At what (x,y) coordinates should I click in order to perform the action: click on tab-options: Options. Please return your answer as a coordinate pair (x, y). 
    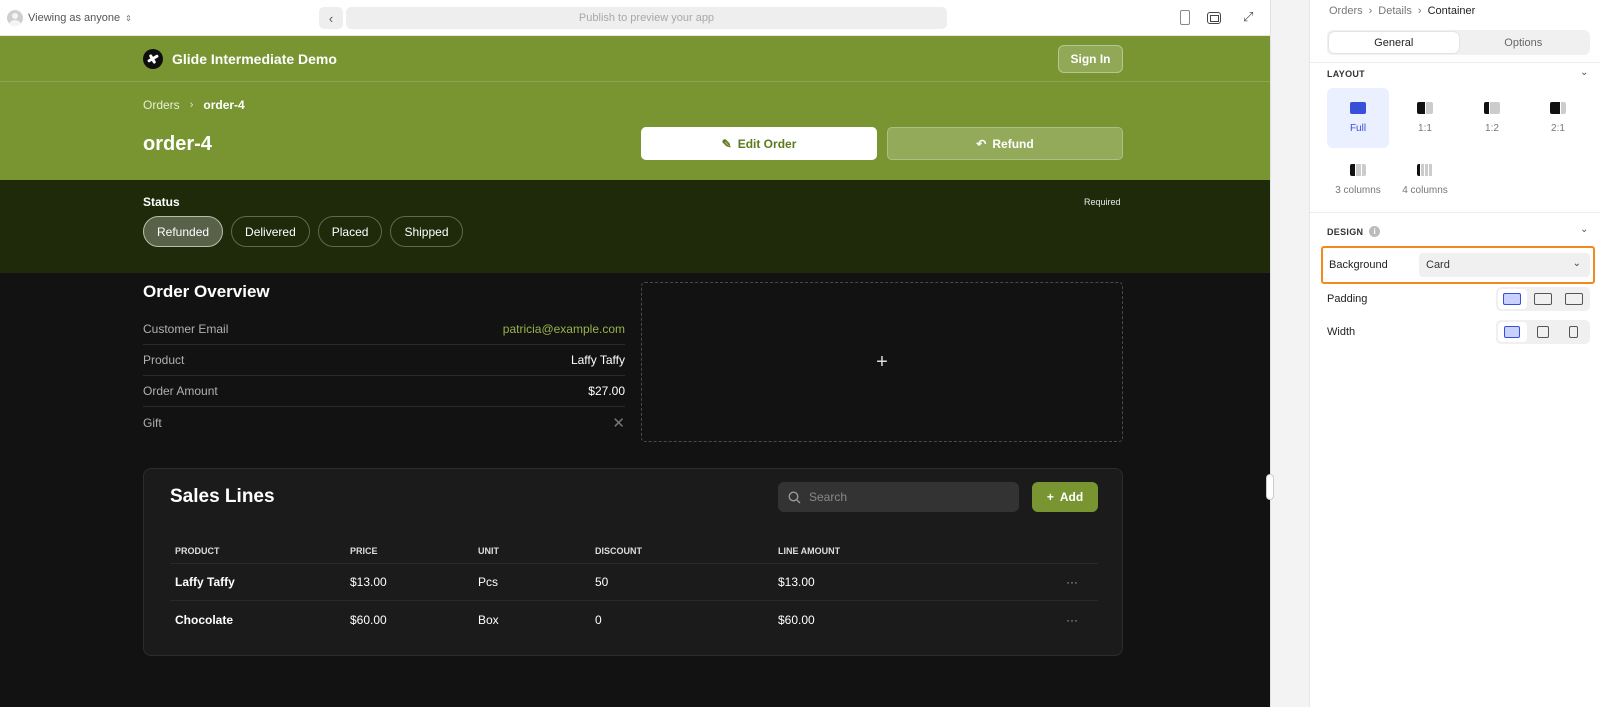
    Looking at the image, I should click on (1524, 42).